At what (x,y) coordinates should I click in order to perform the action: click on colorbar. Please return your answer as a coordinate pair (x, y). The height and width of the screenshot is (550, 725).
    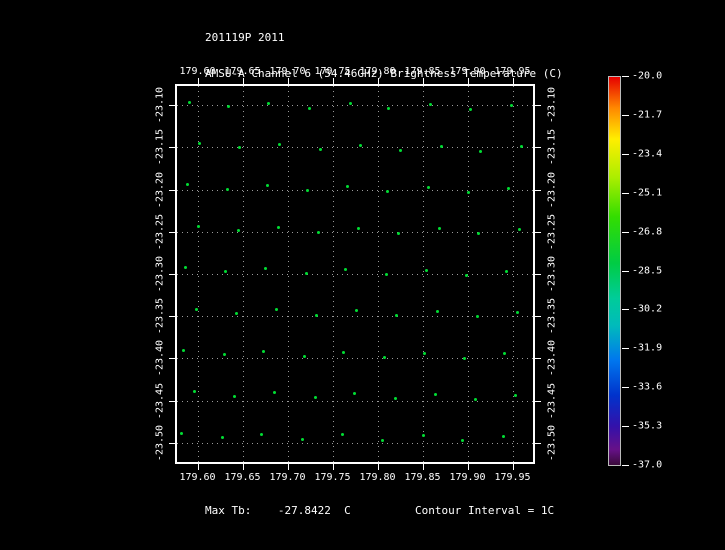
    Looking at the image, I should click on (614, 271).